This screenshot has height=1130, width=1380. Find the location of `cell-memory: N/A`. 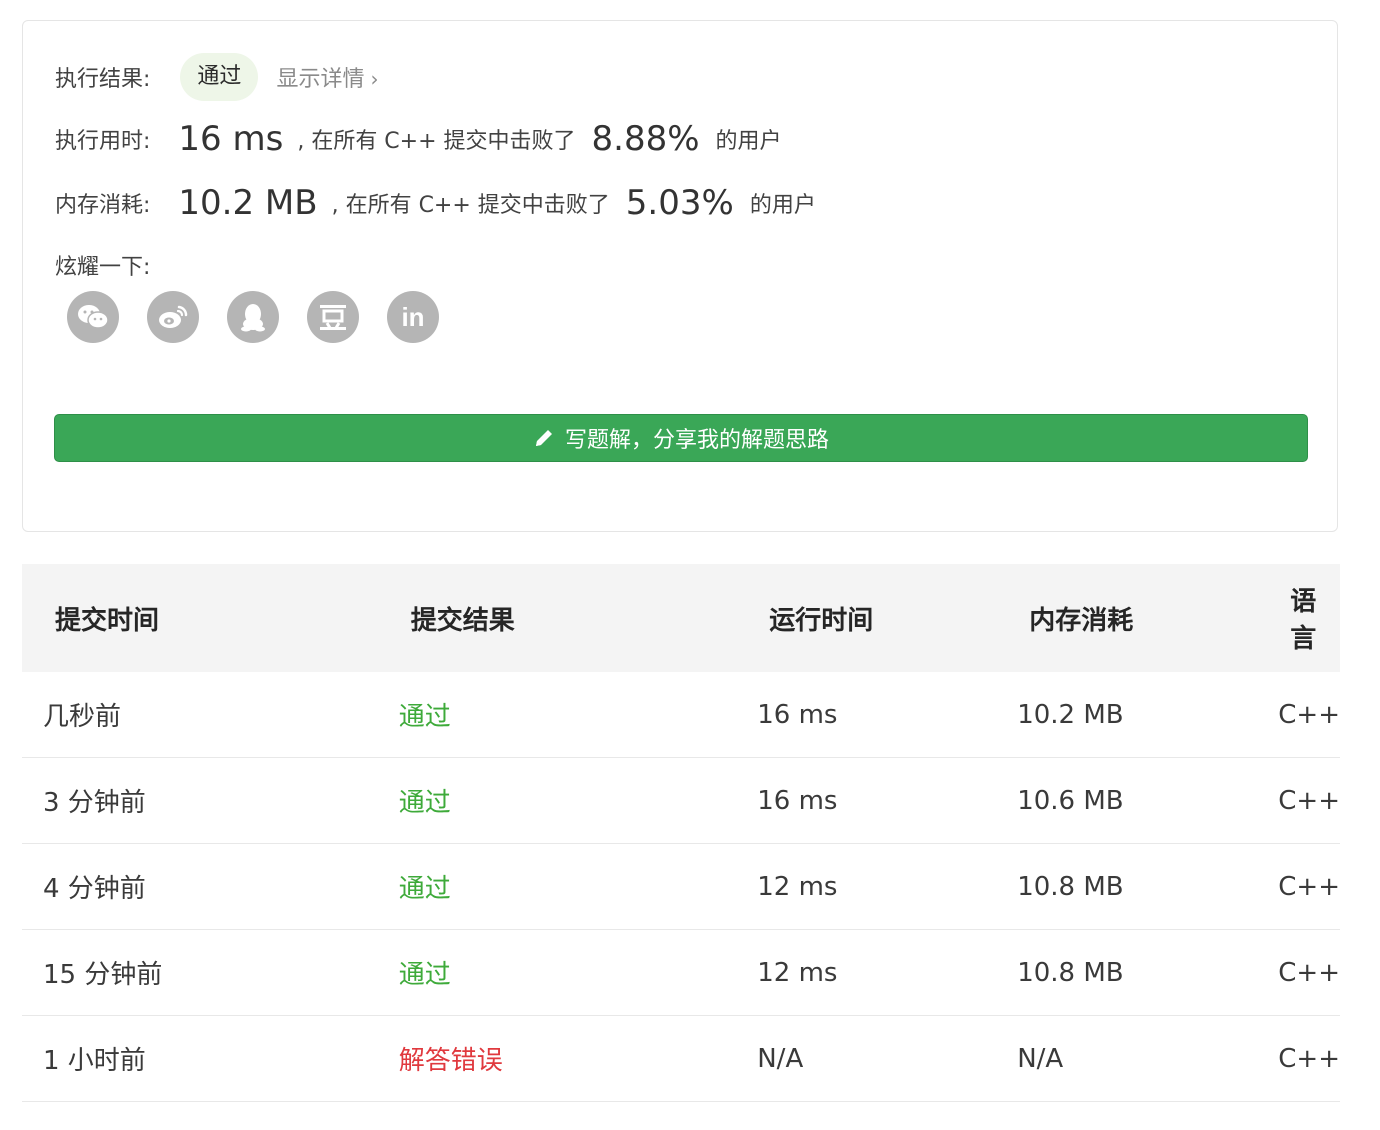

cell-memory: N/A is located at coordinates (1127, 1058).